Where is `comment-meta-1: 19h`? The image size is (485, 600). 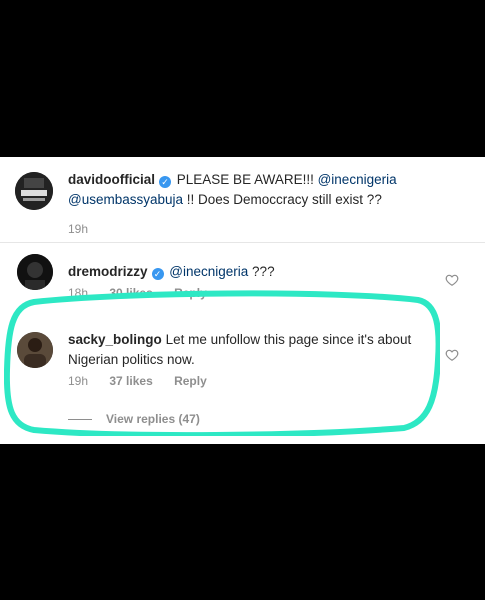 comment-meta-1: 19h is located at coordinates (87, 229).